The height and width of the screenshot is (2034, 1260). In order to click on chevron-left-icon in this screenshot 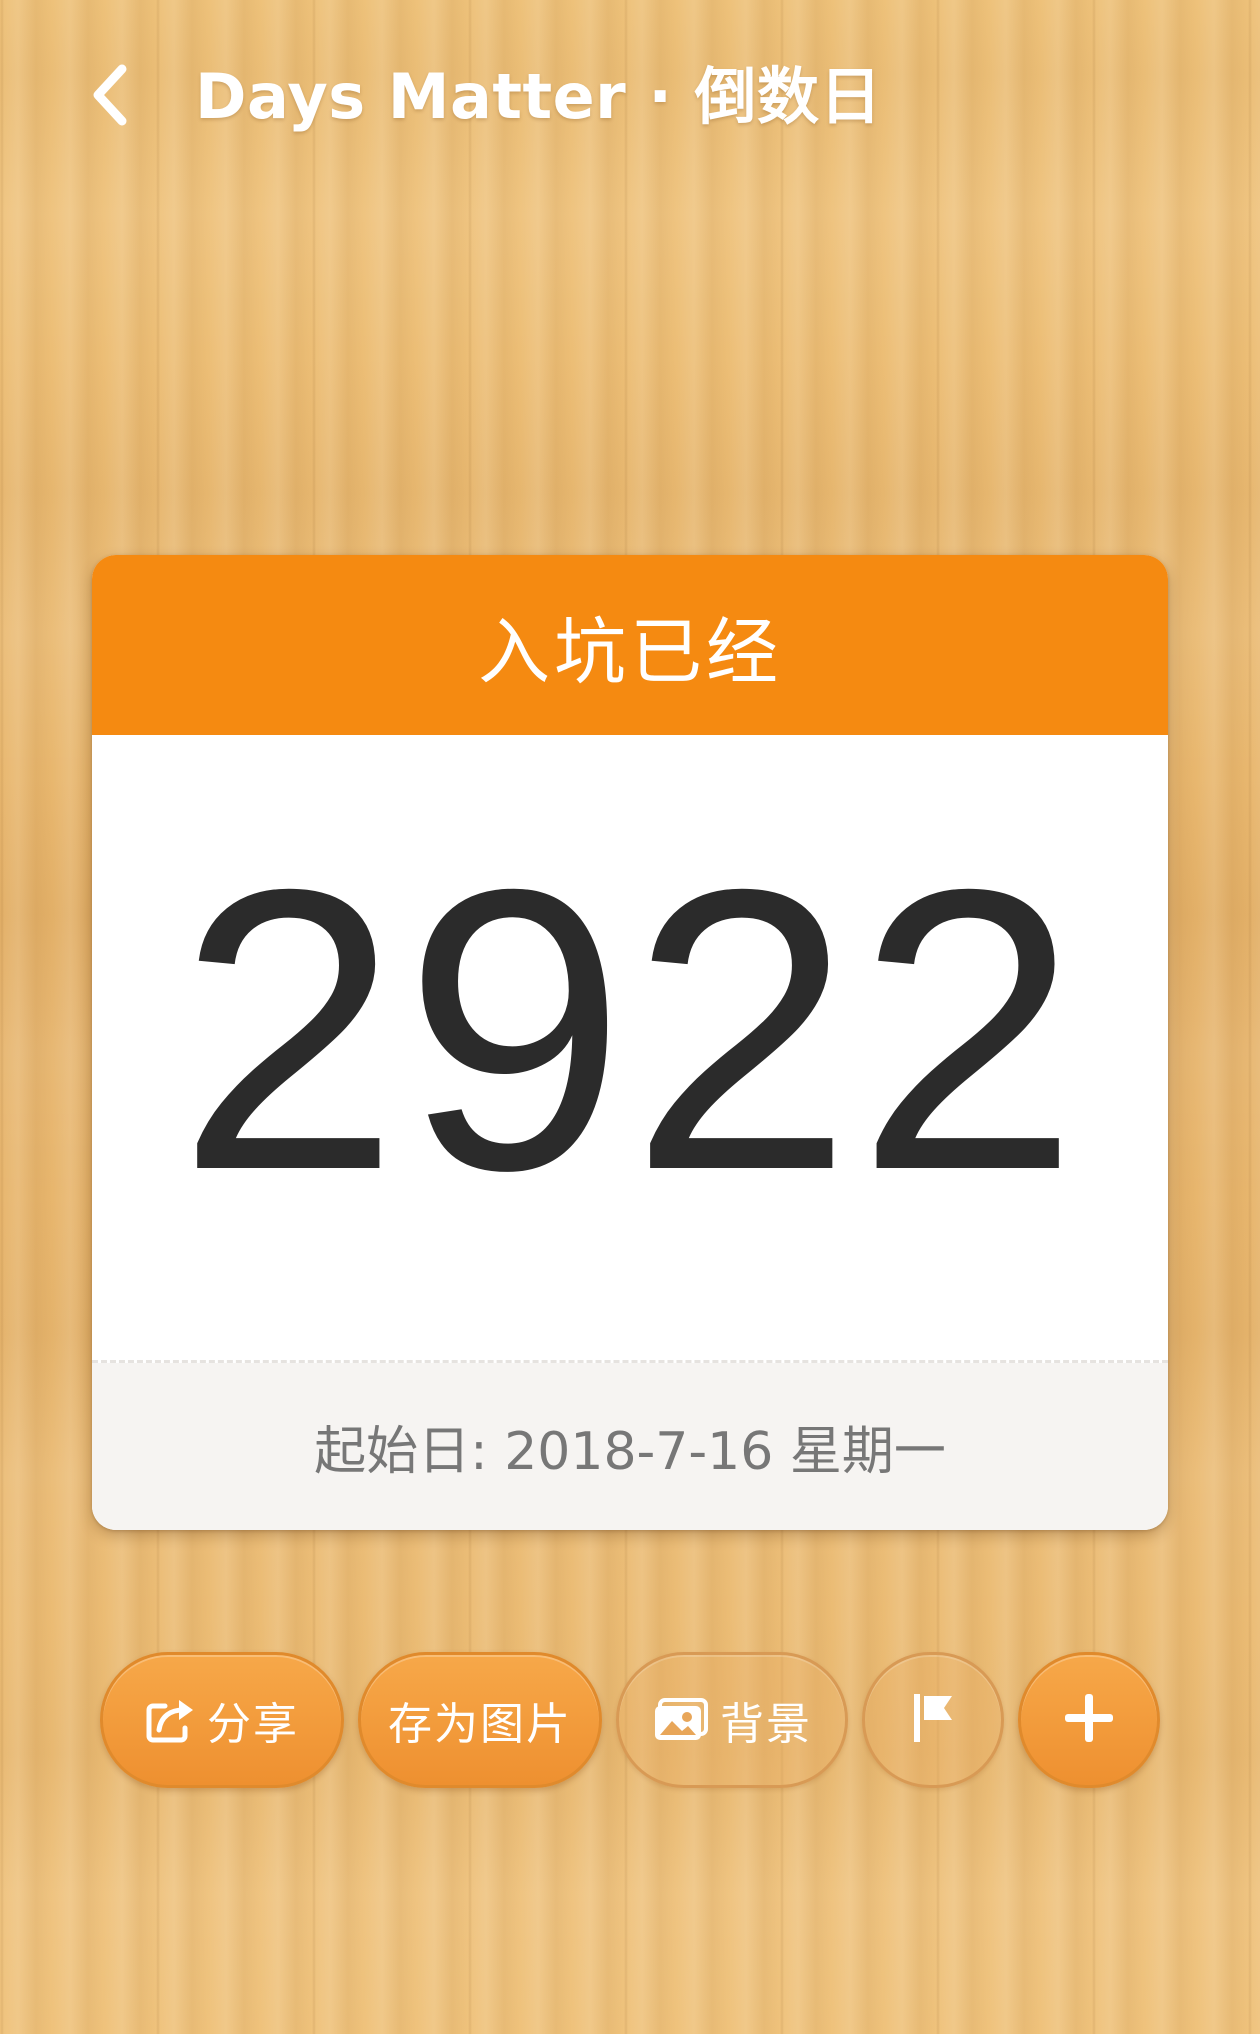, I will do `click(110, 97)`.